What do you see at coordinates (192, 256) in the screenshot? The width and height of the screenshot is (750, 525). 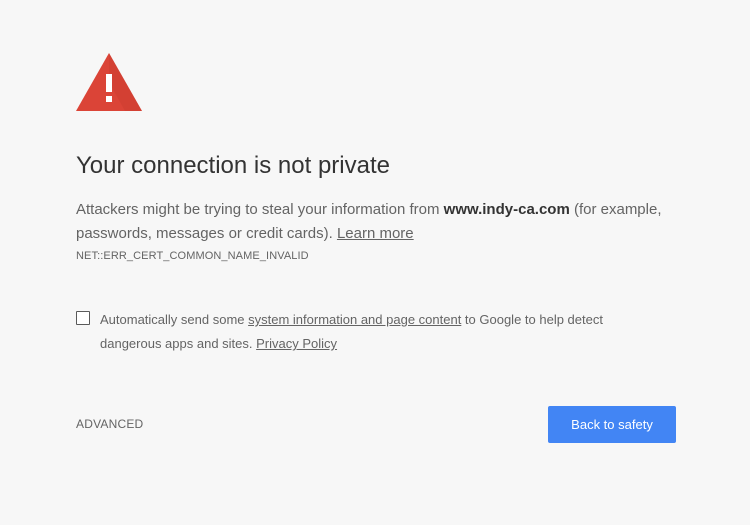 I see `error-code: NET::ERR_CERT_COMMON_NAME_INVALID` at bounding box center [192, 256].